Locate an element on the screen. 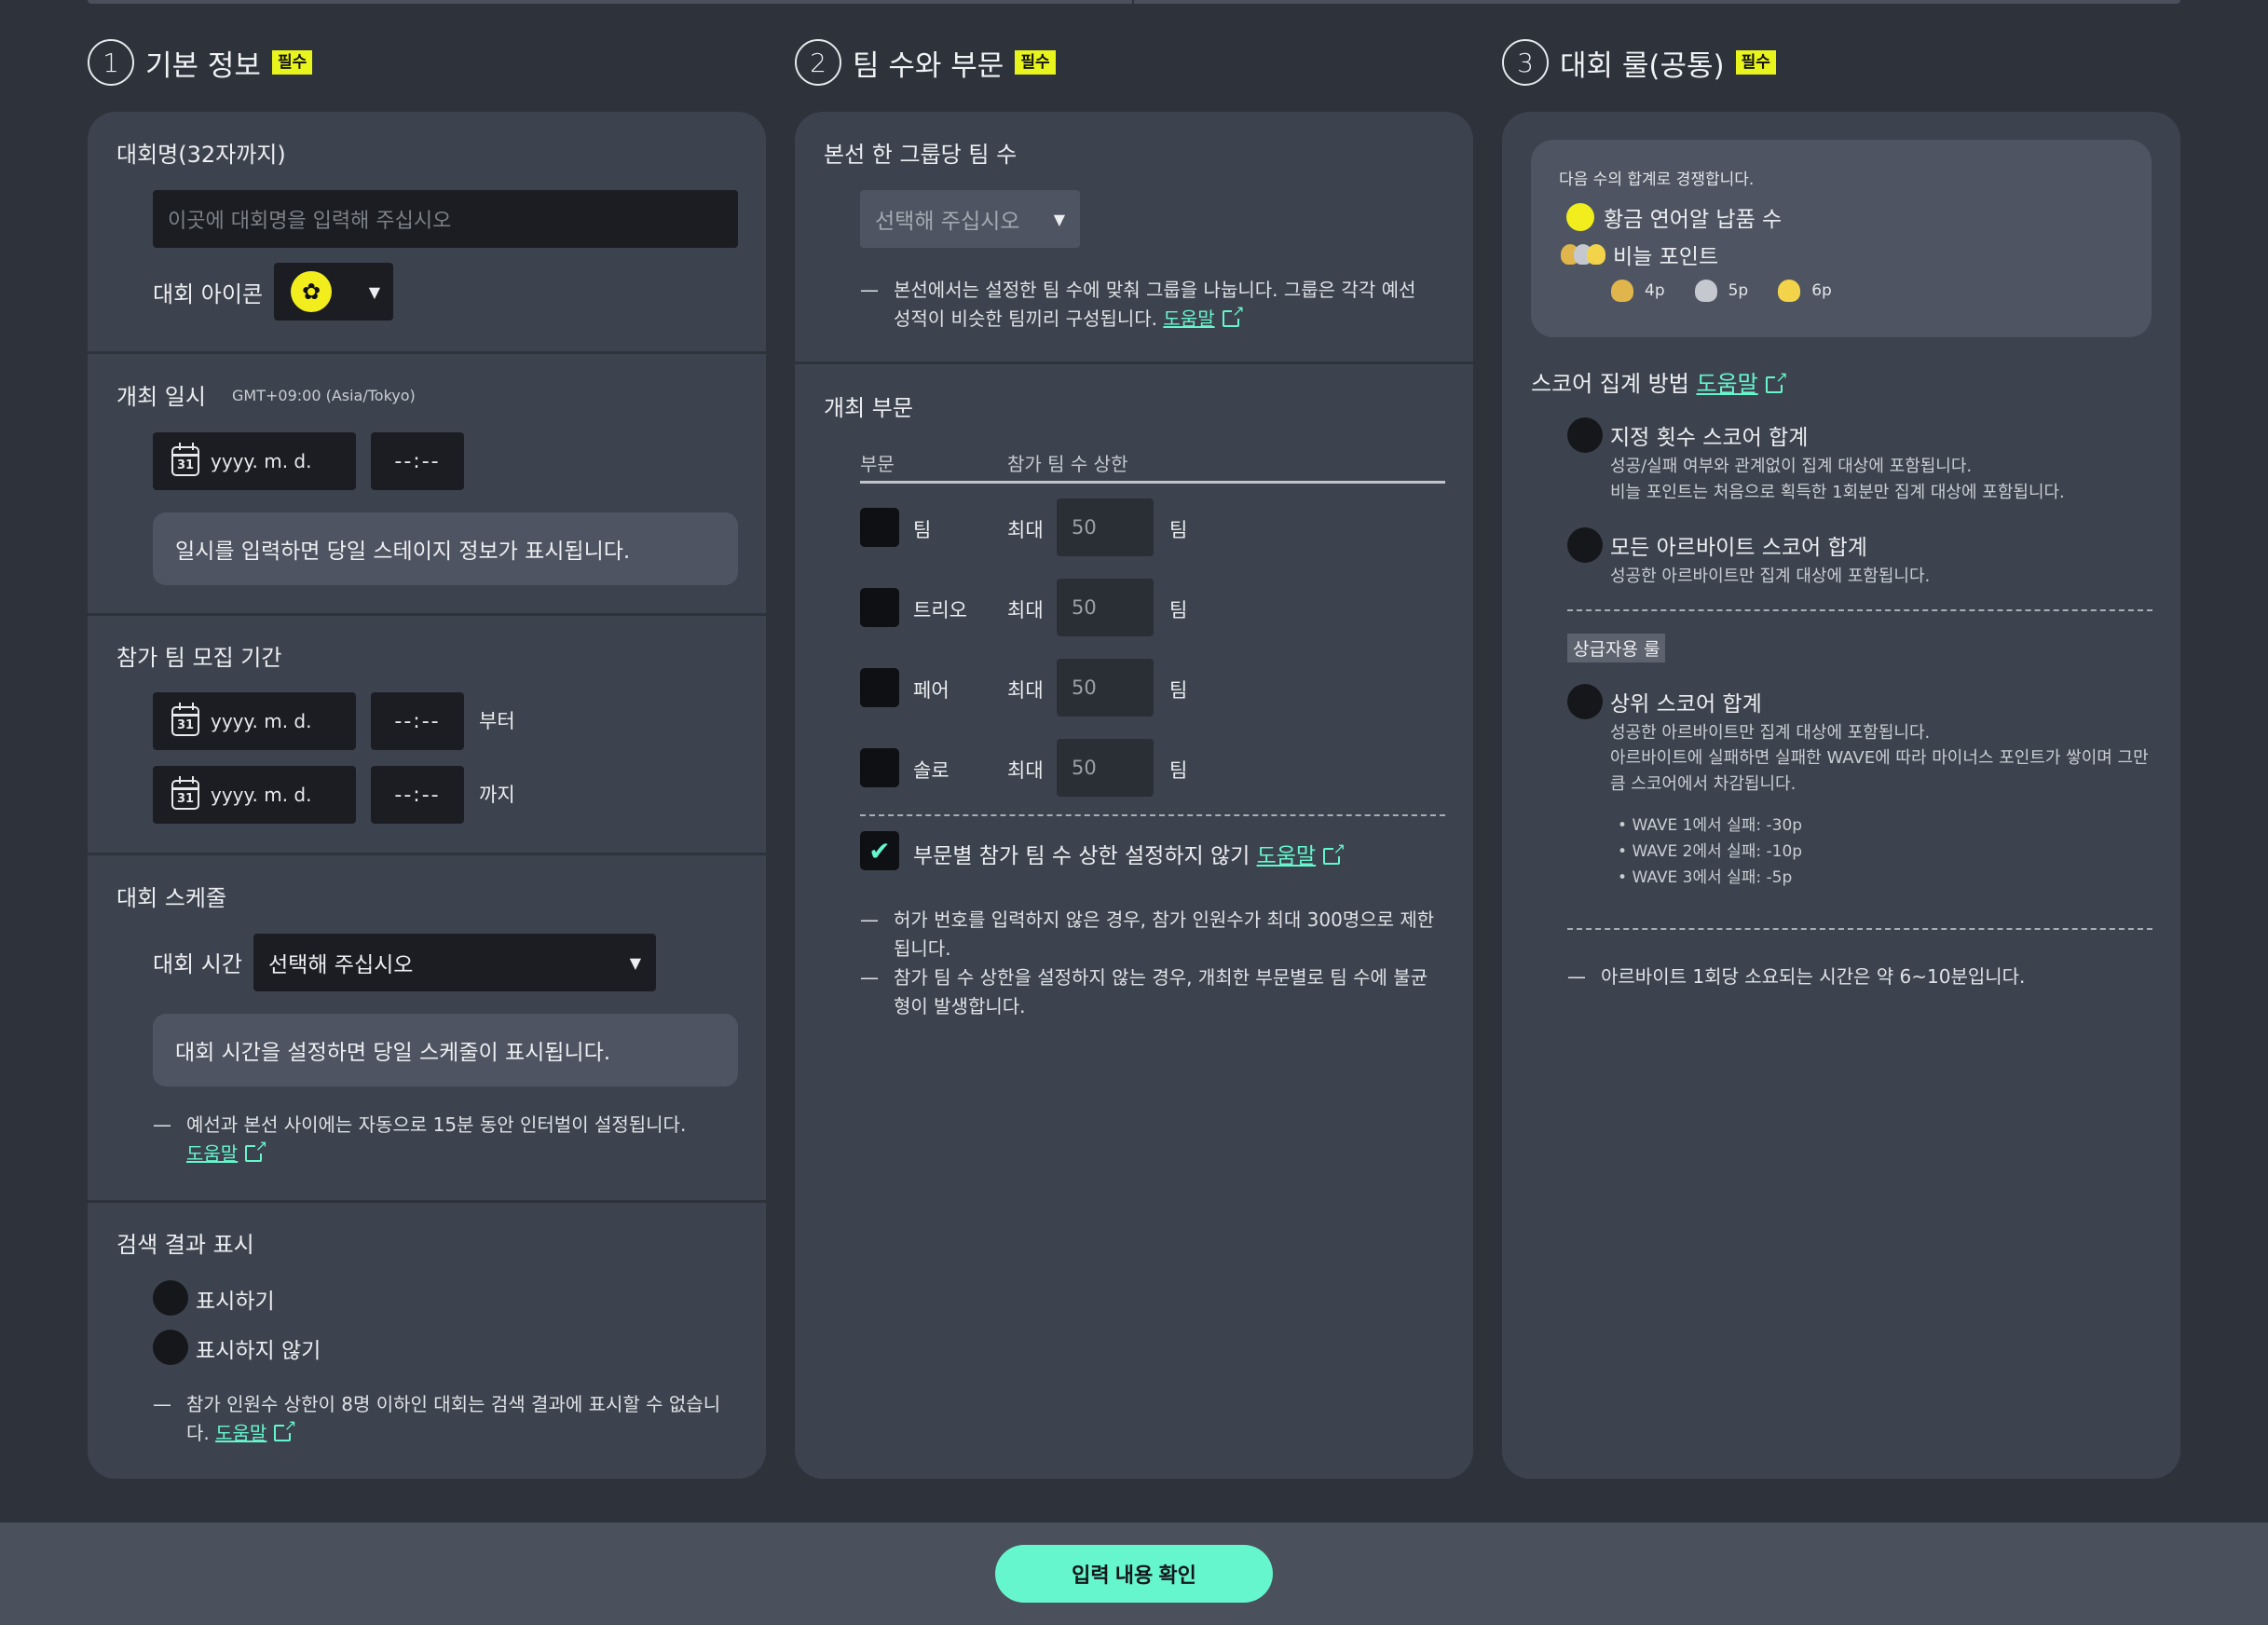  radio-show is located at coordinates (170, 1298).